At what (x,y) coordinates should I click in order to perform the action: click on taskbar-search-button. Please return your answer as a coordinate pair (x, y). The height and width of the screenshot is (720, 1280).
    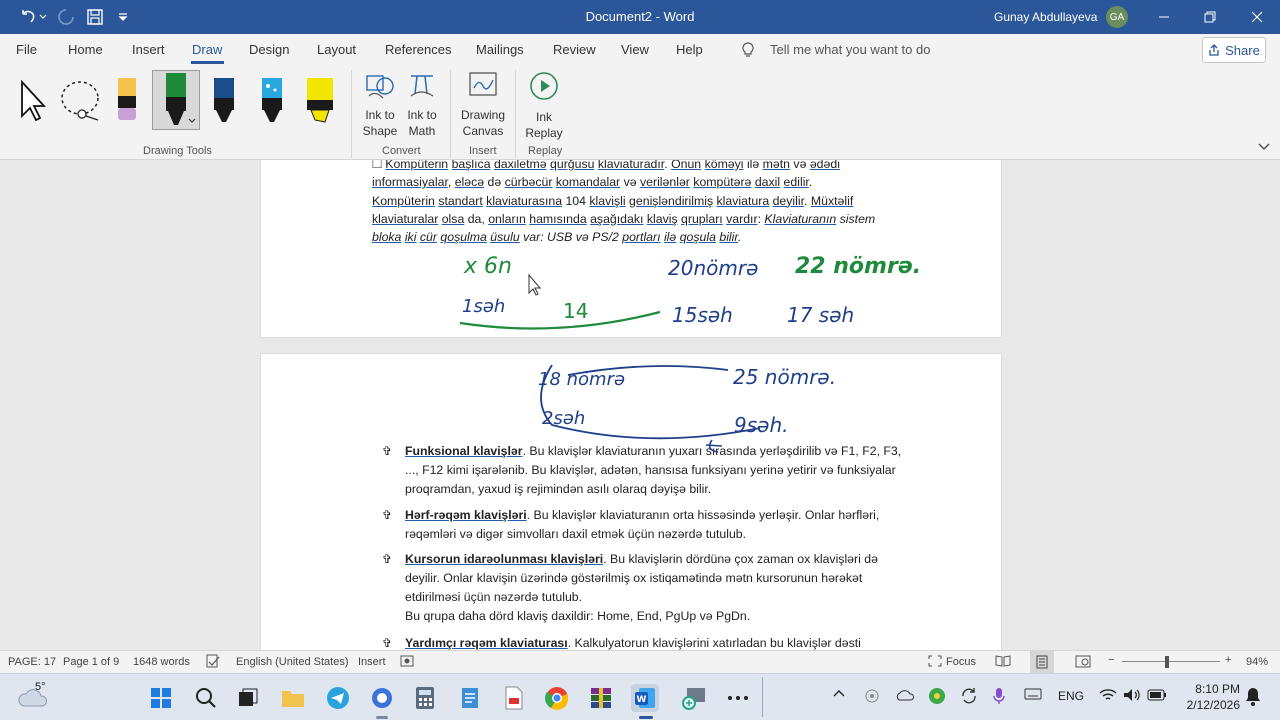
    Looking at the image, I should click on (206, 698).